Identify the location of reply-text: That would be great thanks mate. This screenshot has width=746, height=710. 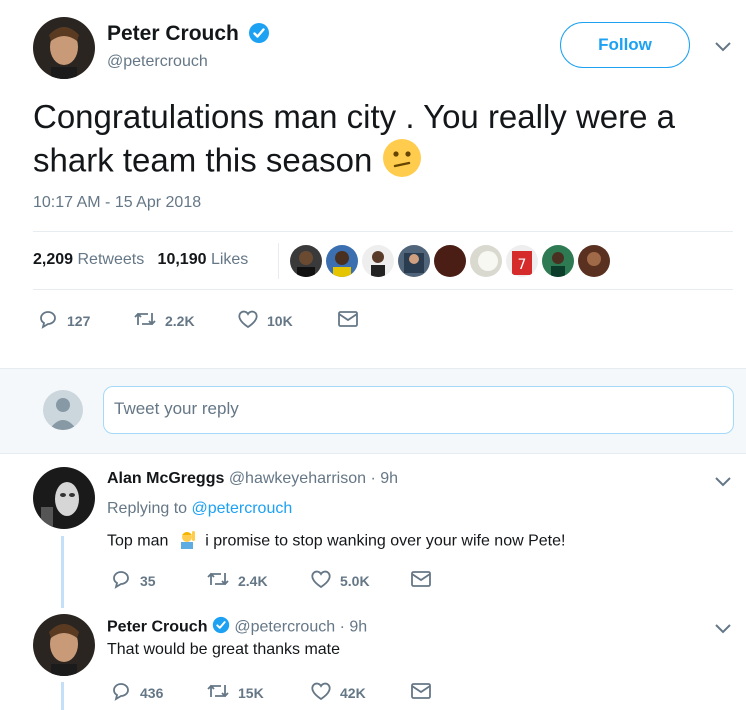
(224, 649).